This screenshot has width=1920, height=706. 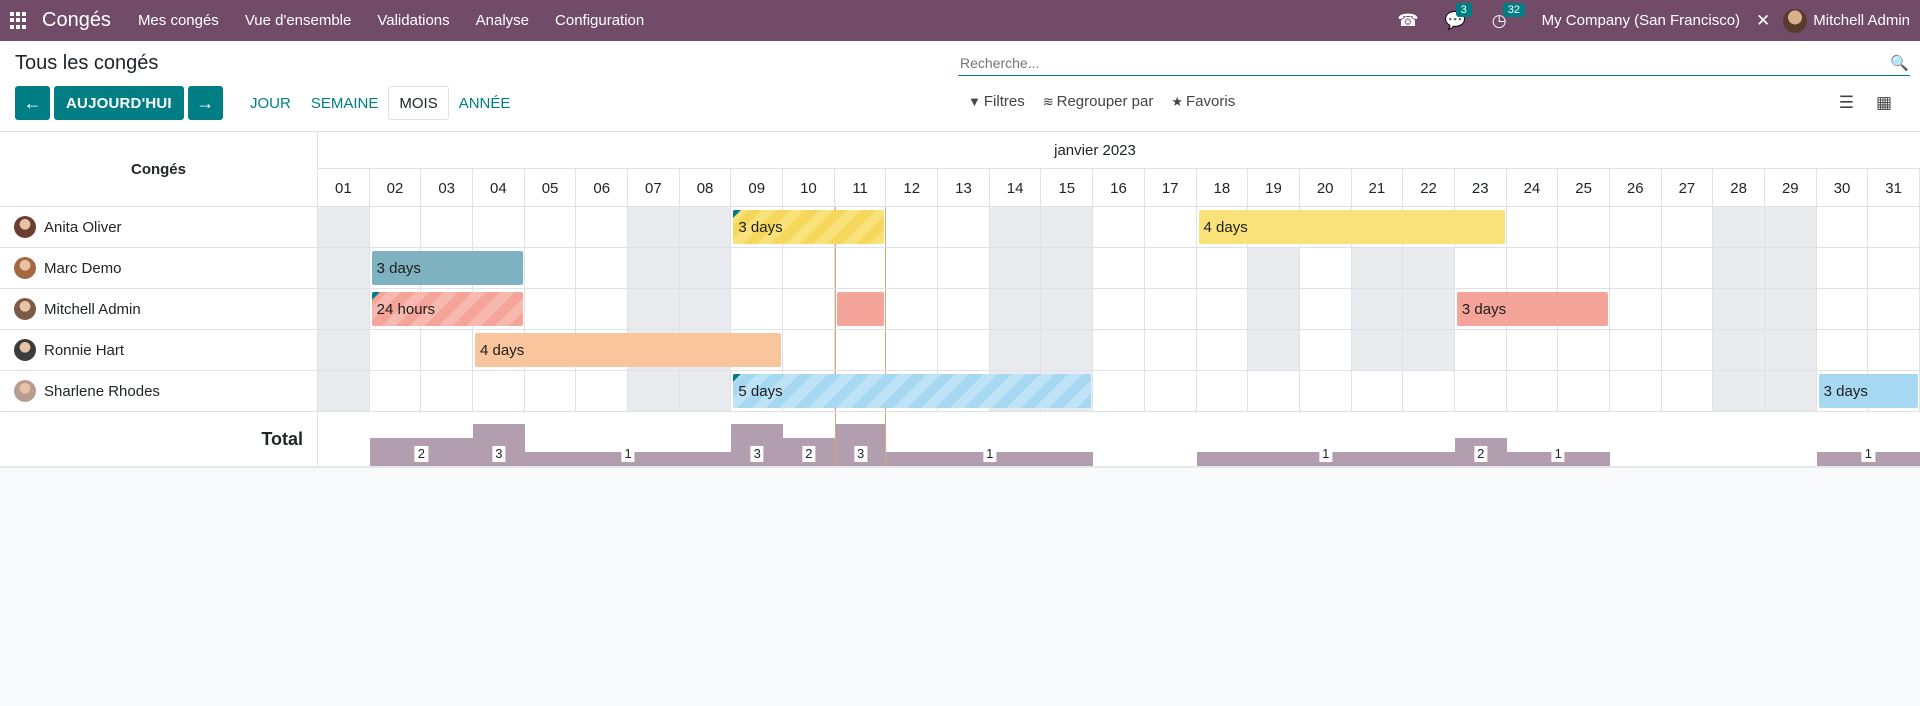 I want to click on chat-icon: 💬 3, so click(x=1458, y=16).